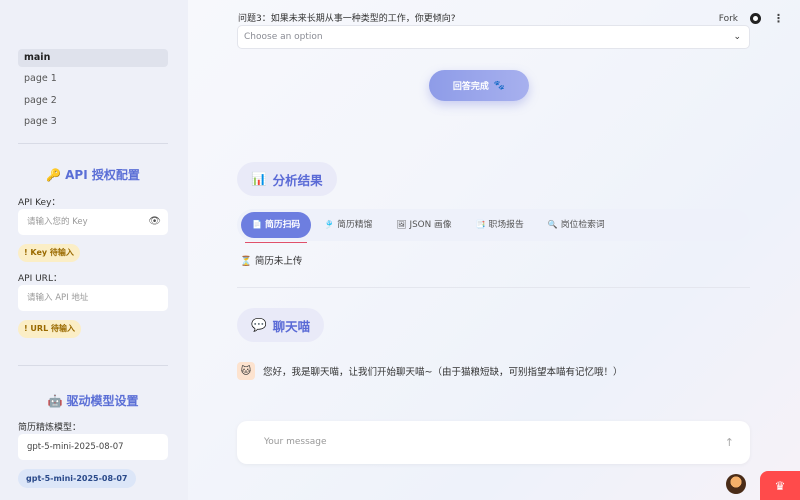 The height and width of the screenshot is (500, 800). What do you see at coordinates (58, 298) in the screenshot?
I see `api-url-placeholder: 请输入 API 地址` at bounding box center [58, 298].